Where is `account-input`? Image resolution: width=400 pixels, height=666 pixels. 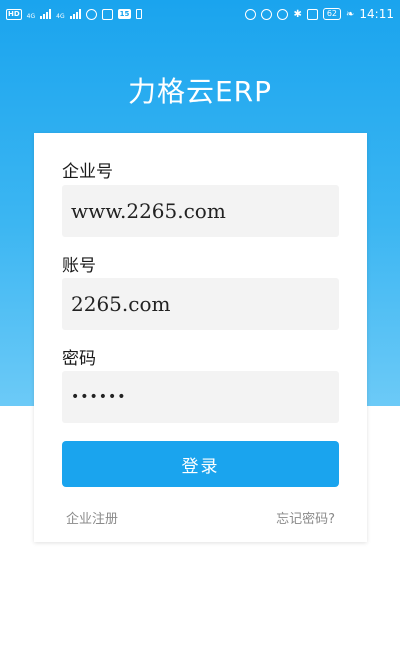 account-input is located at coordinates (200, 304).